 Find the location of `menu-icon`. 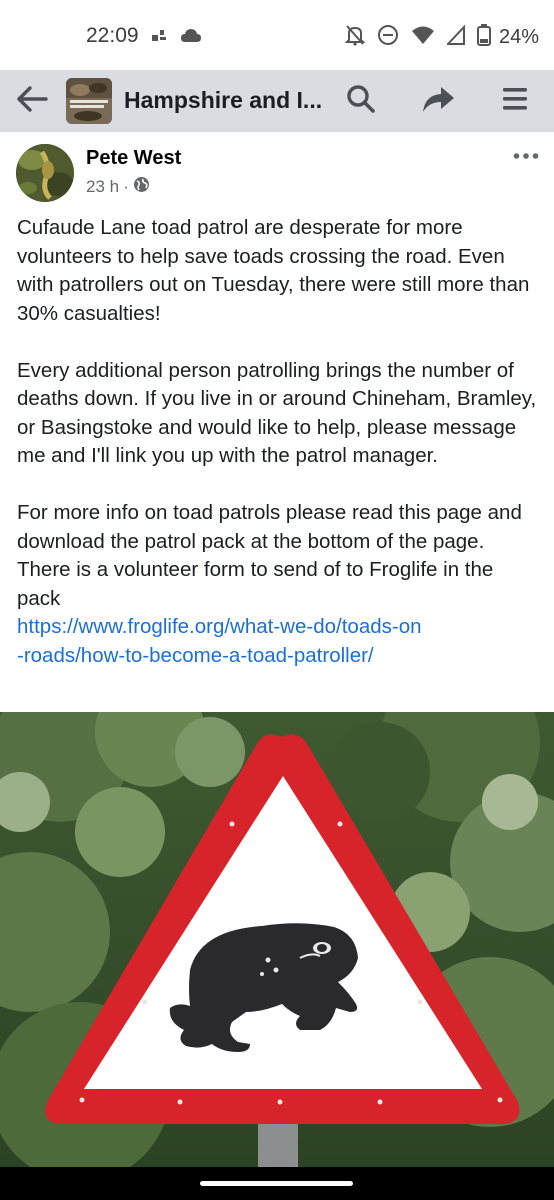

menu-icon is located at coordinates (515, 101).